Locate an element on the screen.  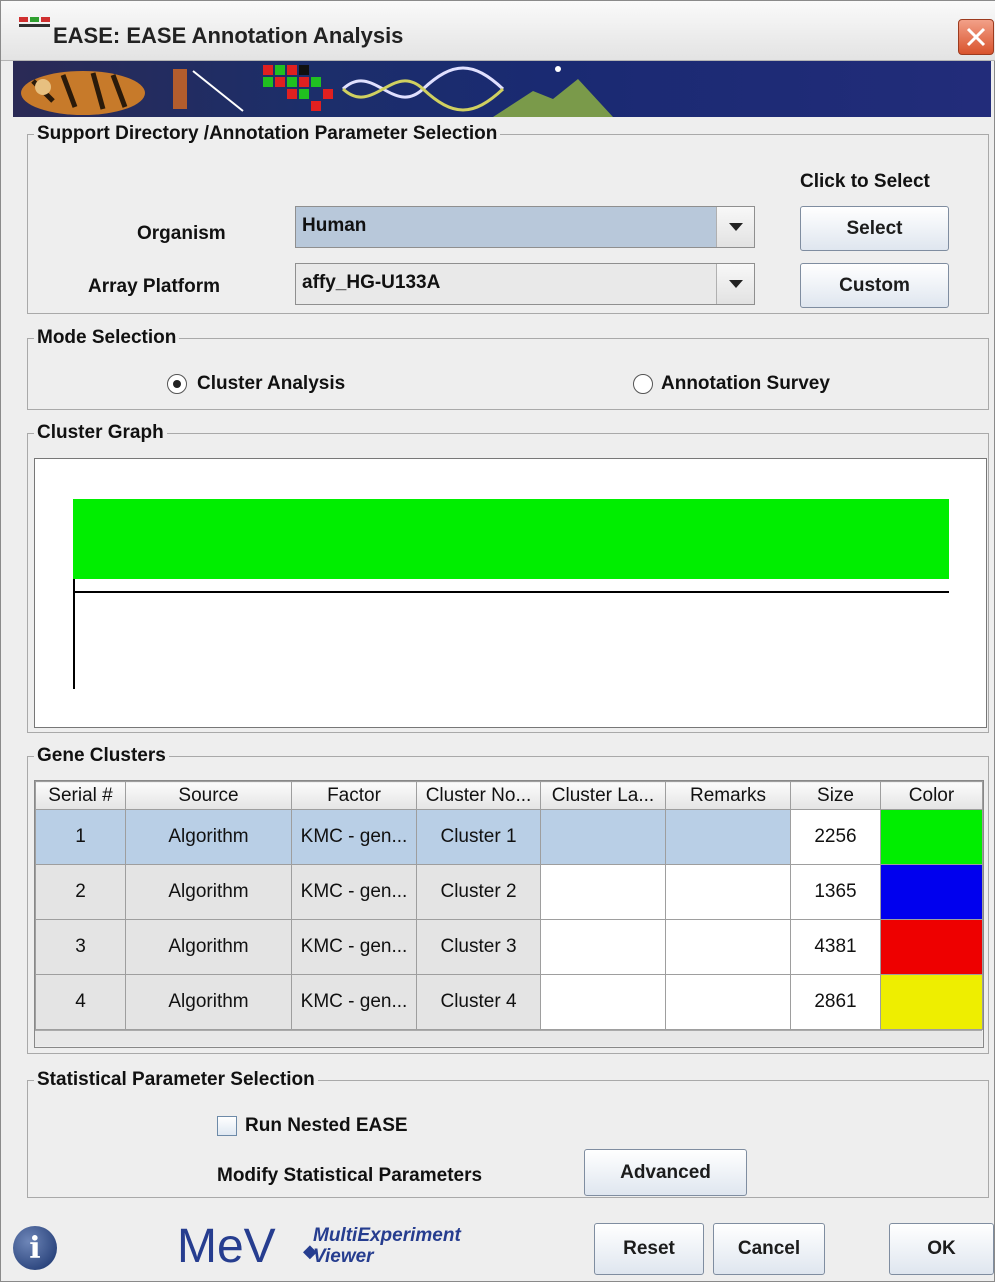
mode-selection-group: Mode Selection is located at coordinates (508, 368).